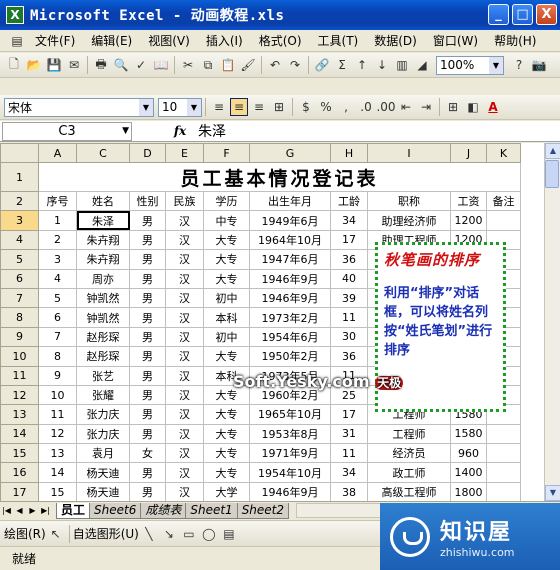 This screenshot has height=570, width=560. What do you see at coordinates (57, 220) in the screenshot?
I see `cell: 1` at bounding box center [57, 220].